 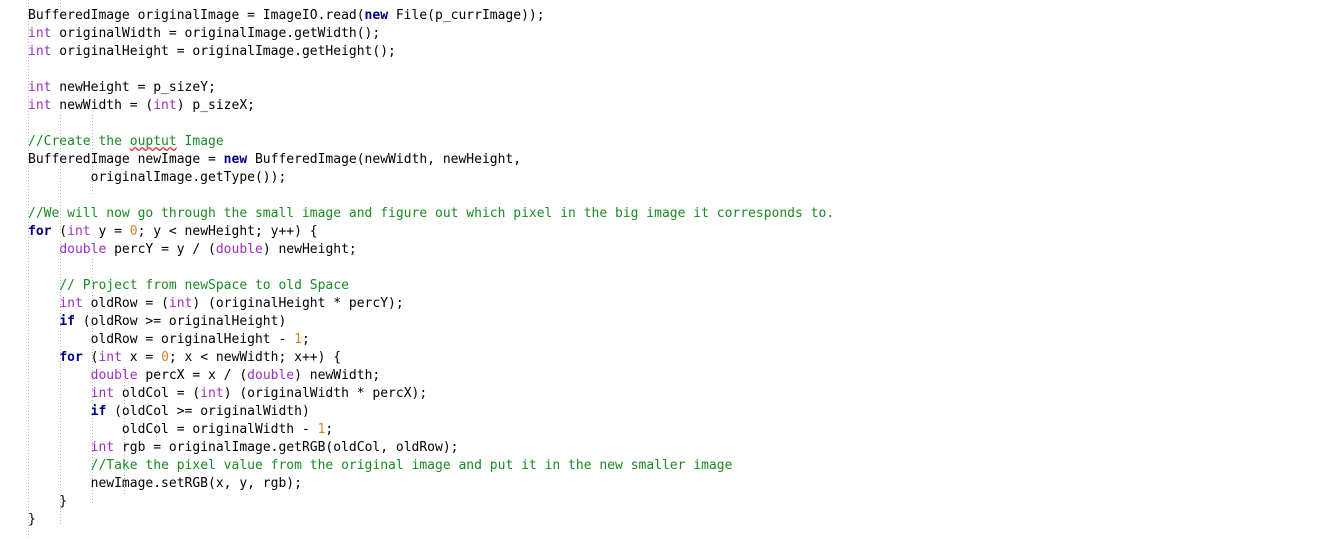 What do you see at coordinates (192, 375) in the screenshot?
I see `code-token-plain: percX = x / (` at bounding box center [192, 375].